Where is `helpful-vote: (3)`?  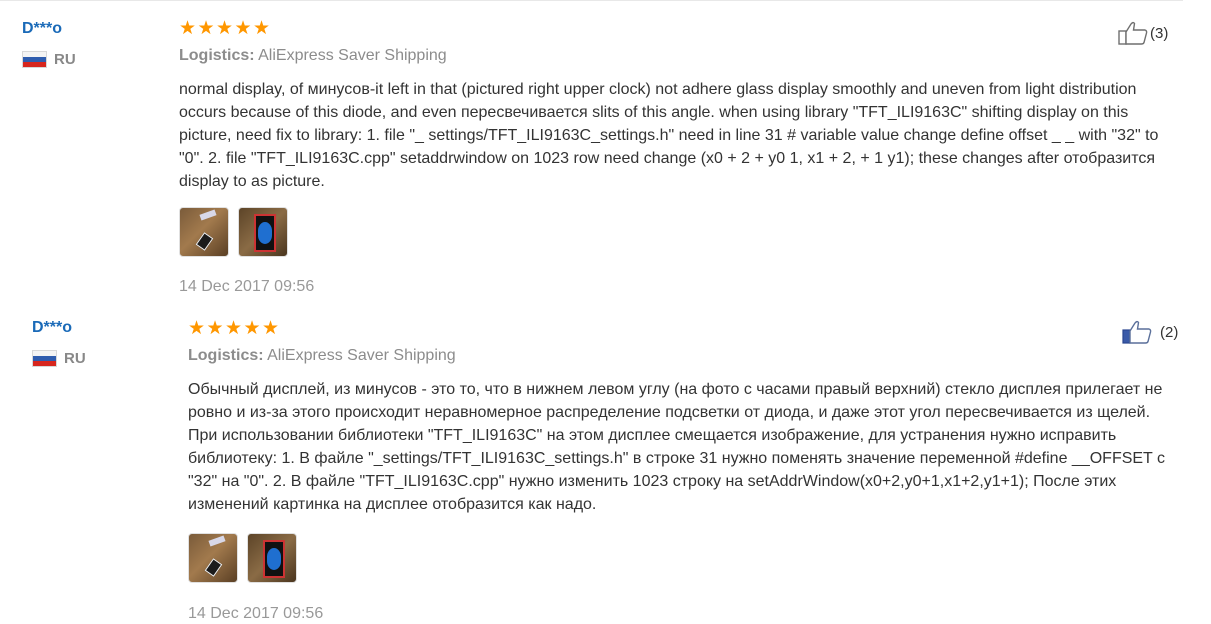
helpful-vote: (3) is located at coordinates (1143, 33).